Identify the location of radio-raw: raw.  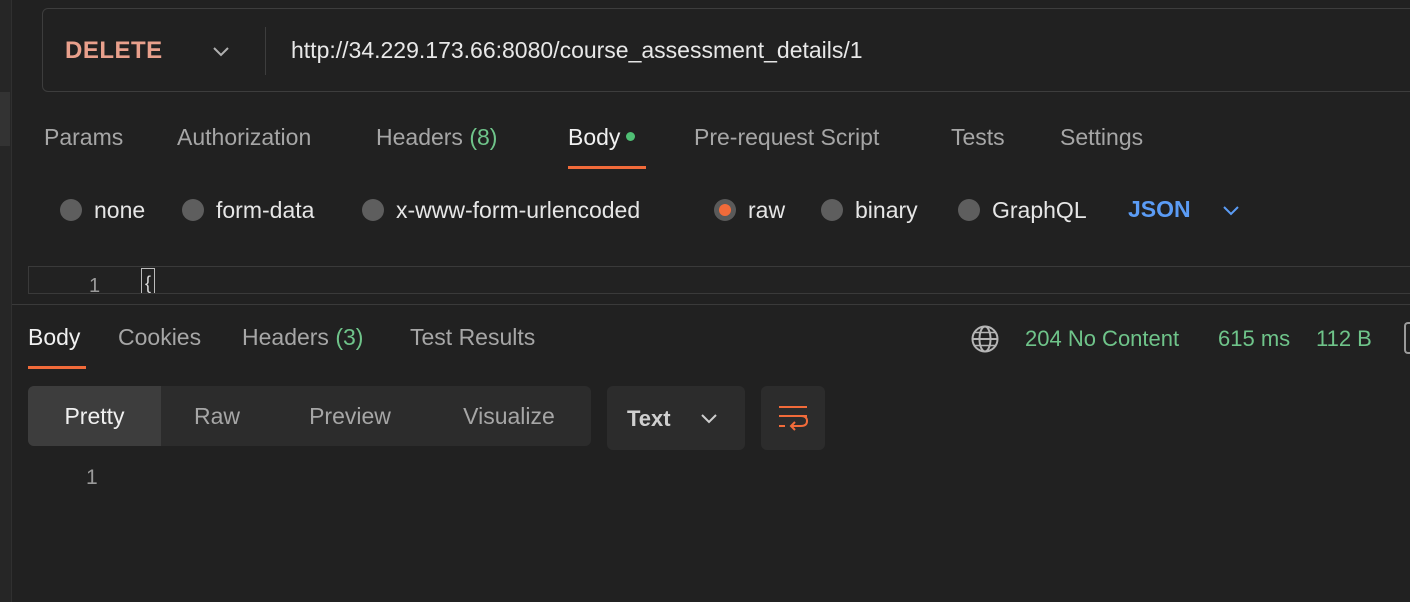
(749, 210).